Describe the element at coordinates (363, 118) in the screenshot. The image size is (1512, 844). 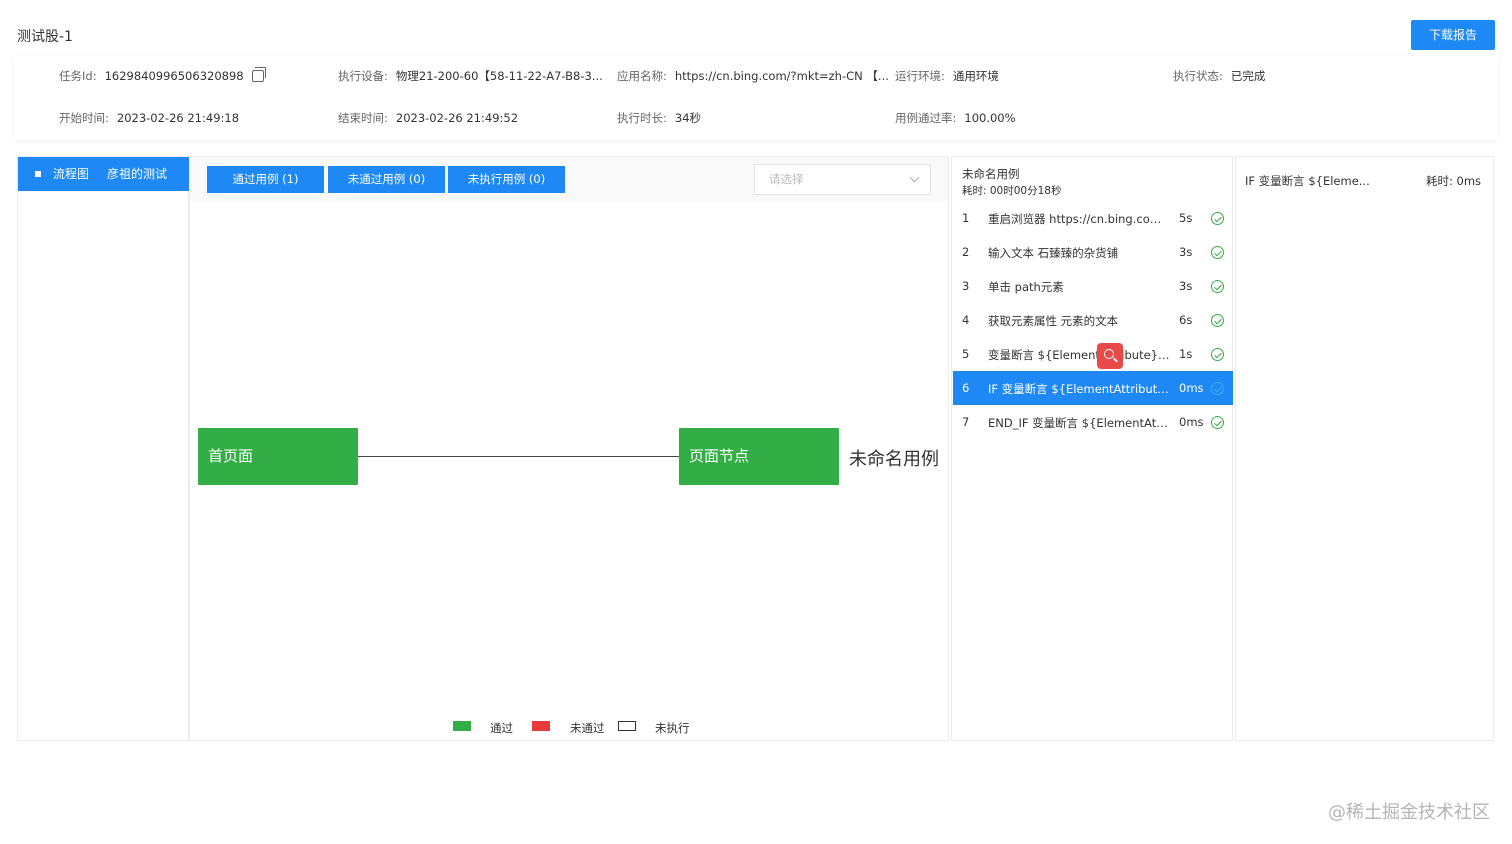
I see `end-time-label: 结束时间:` at that location.